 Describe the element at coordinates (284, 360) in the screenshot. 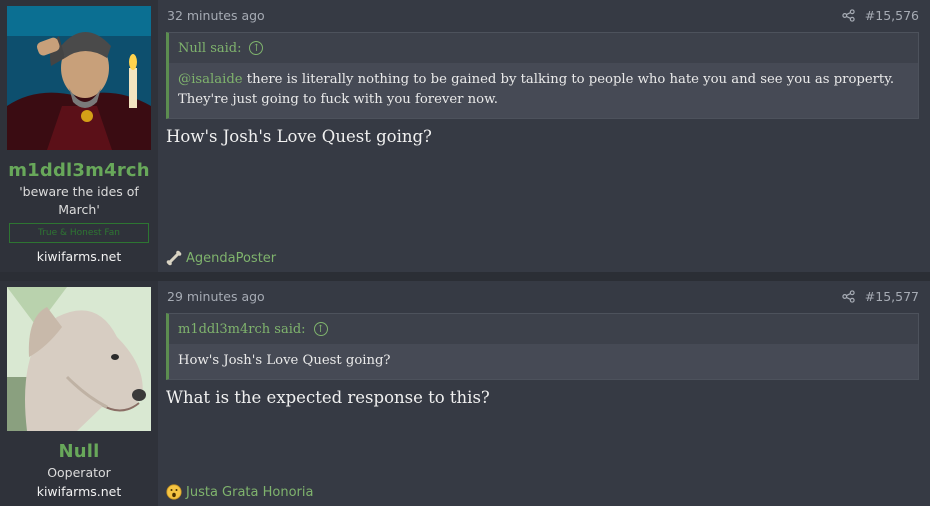

I see `quote-text: How's Josh's Love Quest going?` at that location.